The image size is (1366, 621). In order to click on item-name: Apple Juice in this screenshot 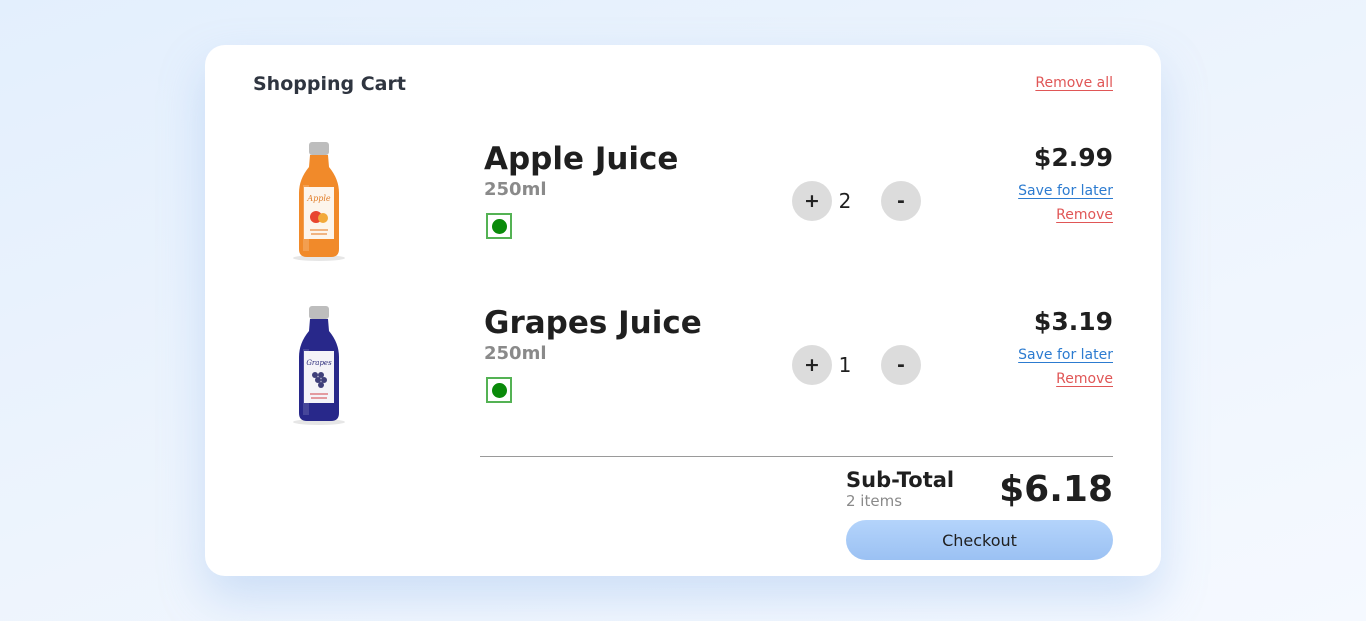, I will do `click(581, 159)`.